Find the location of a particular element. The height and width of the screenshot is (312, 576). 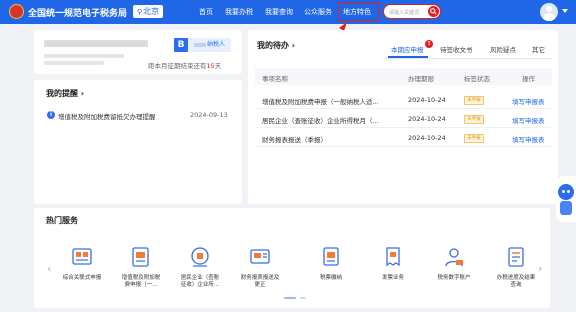

search-button is located at coordinates (433, 11).